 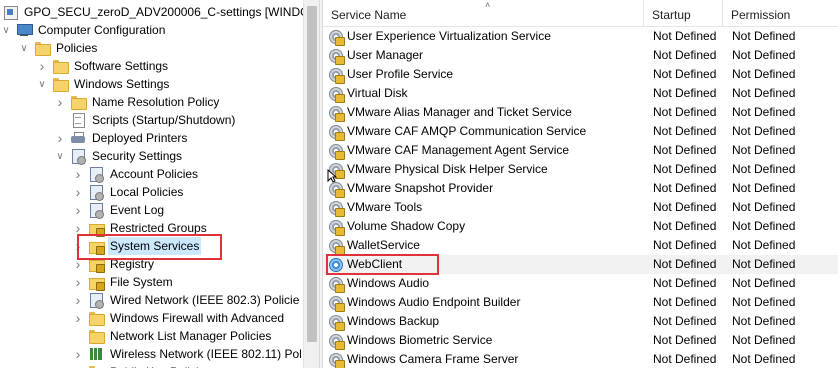 What do you see at coordinates (96, 228) in the screenshot?
I see `lock-folder-icon` at bounding box center [96, 228].